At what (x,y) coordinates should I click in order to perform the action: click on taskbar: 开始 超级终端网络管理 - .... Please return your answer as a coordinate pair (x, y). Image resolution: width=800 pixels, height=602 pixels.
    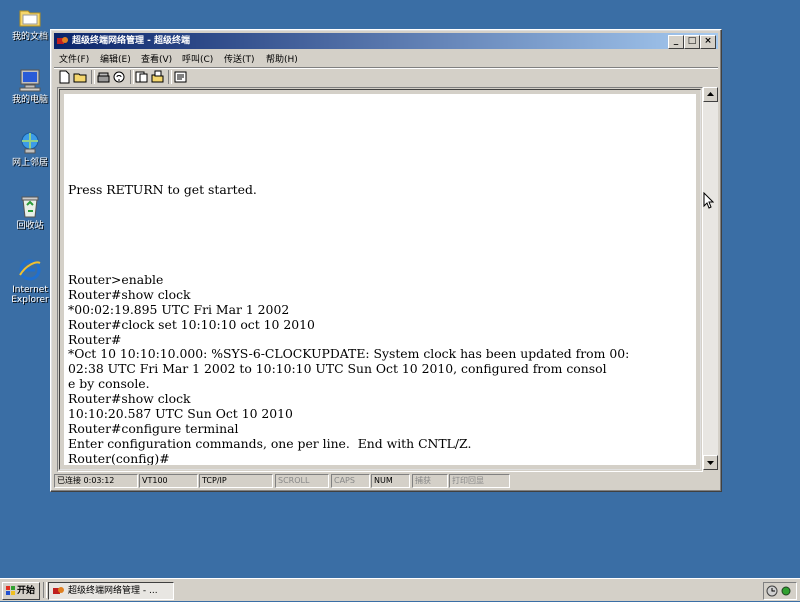
    Looking at the image, I should click on (400, 589).